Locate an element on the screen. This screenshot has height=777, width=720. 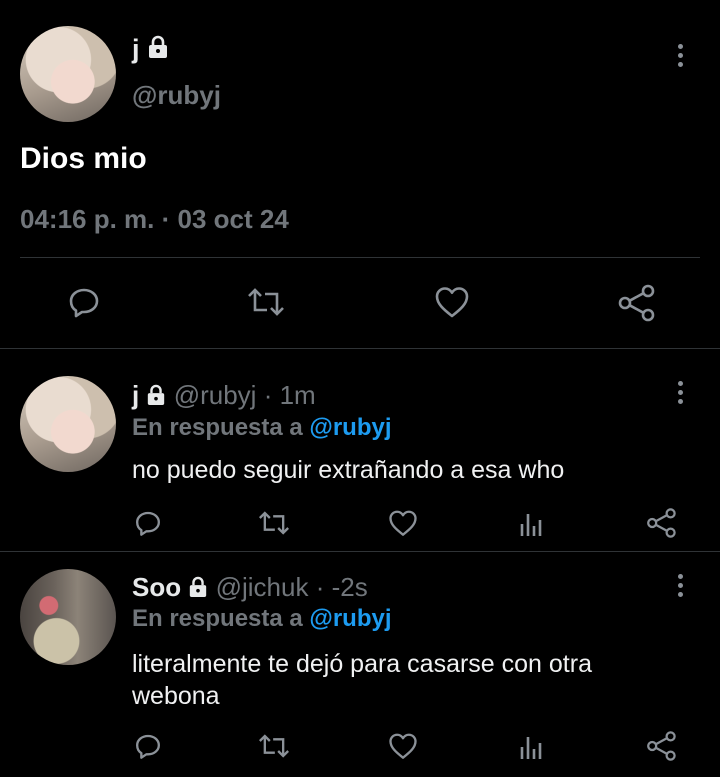
display-name: Soo is located at coordinates (156, 587).